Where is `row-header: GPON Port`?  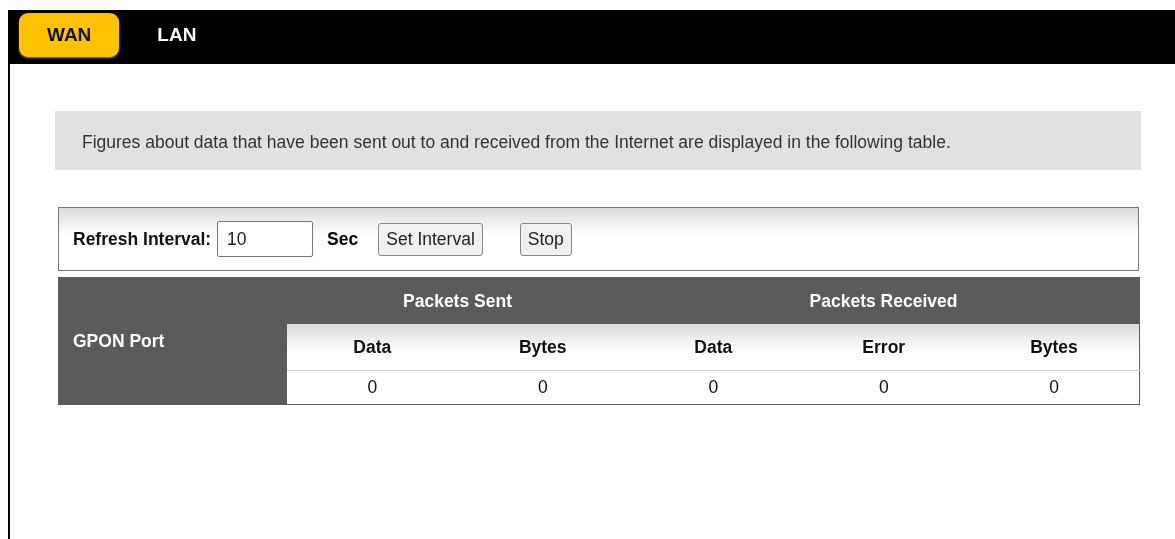
row-header: GPON Port is located at coordinates (172, 341).